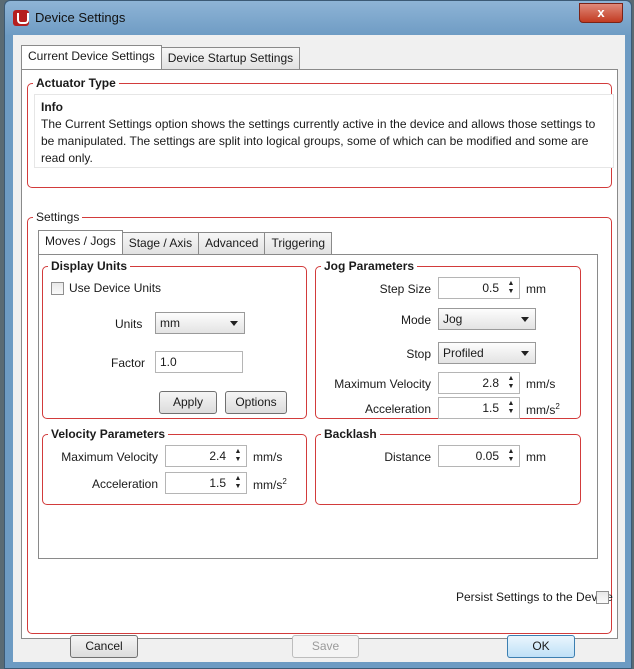  Describe the element at coordinates (602, 597) in the screenshot. I see `persist-settings-checkbox` at that location.